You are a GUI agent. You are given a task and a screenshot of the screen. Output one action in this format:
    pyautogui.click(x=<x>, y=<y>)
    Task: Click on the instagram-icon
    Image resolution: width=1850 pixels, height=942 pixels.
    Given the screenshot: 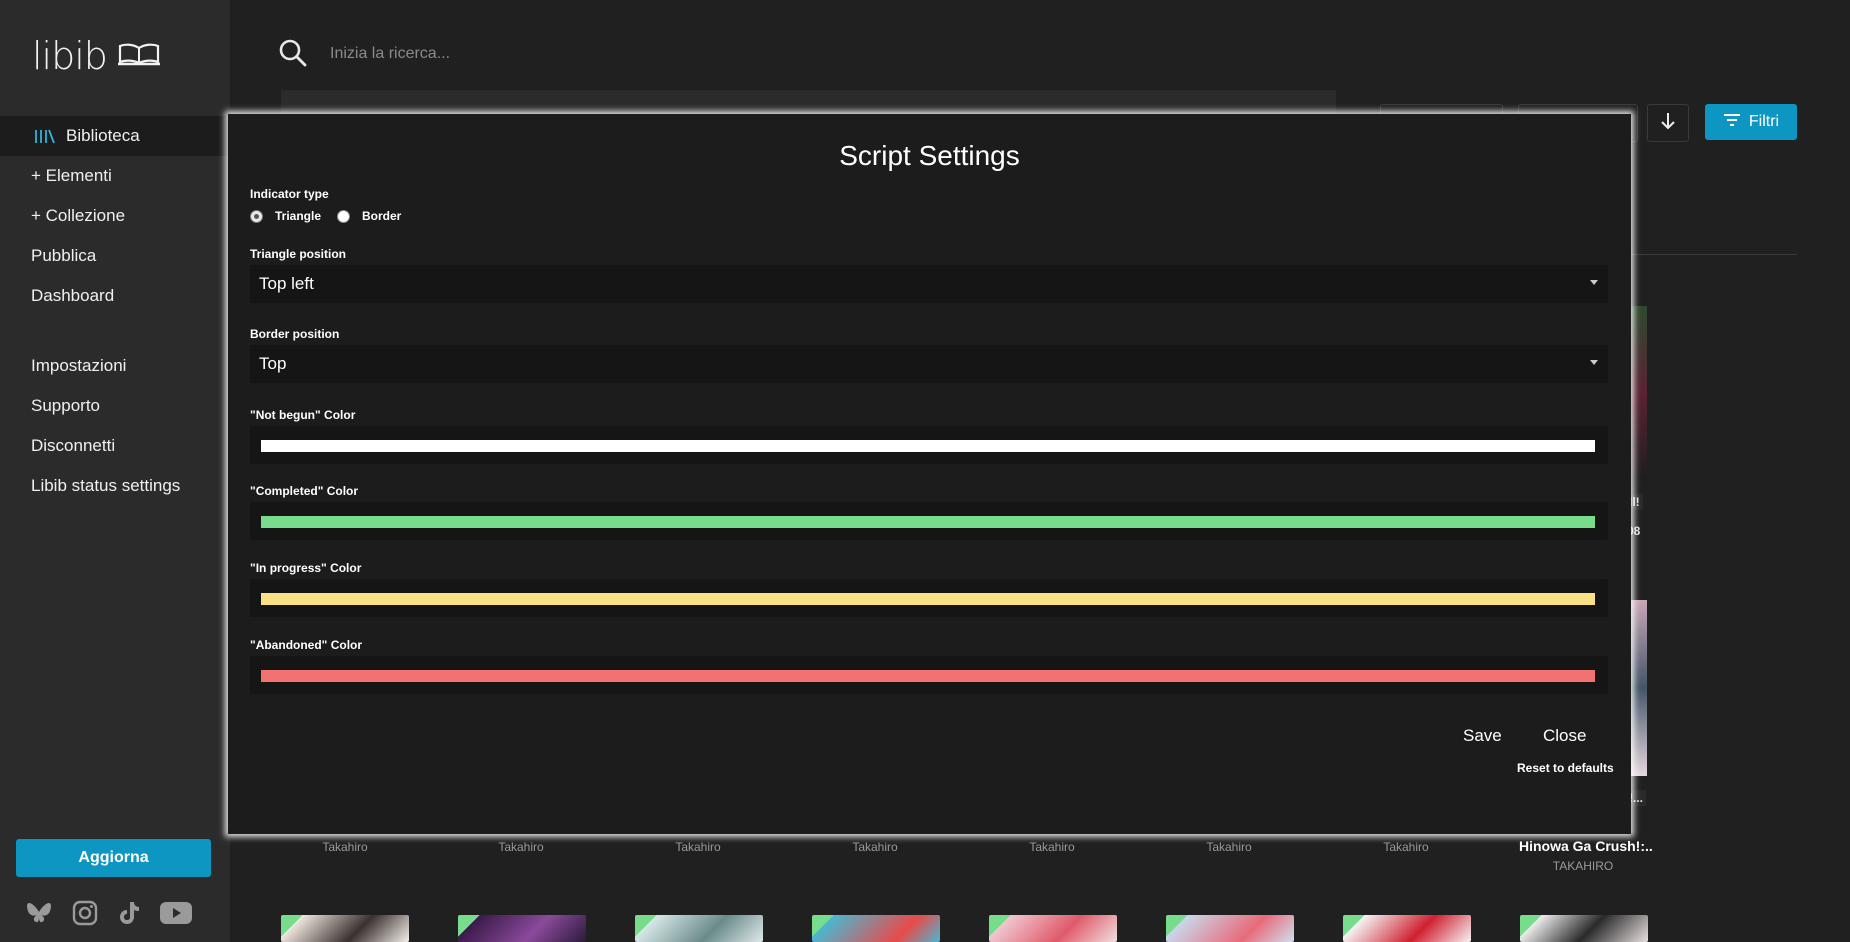 What is the action you would take?
    pyautogui.click(x=85, y=913)
    